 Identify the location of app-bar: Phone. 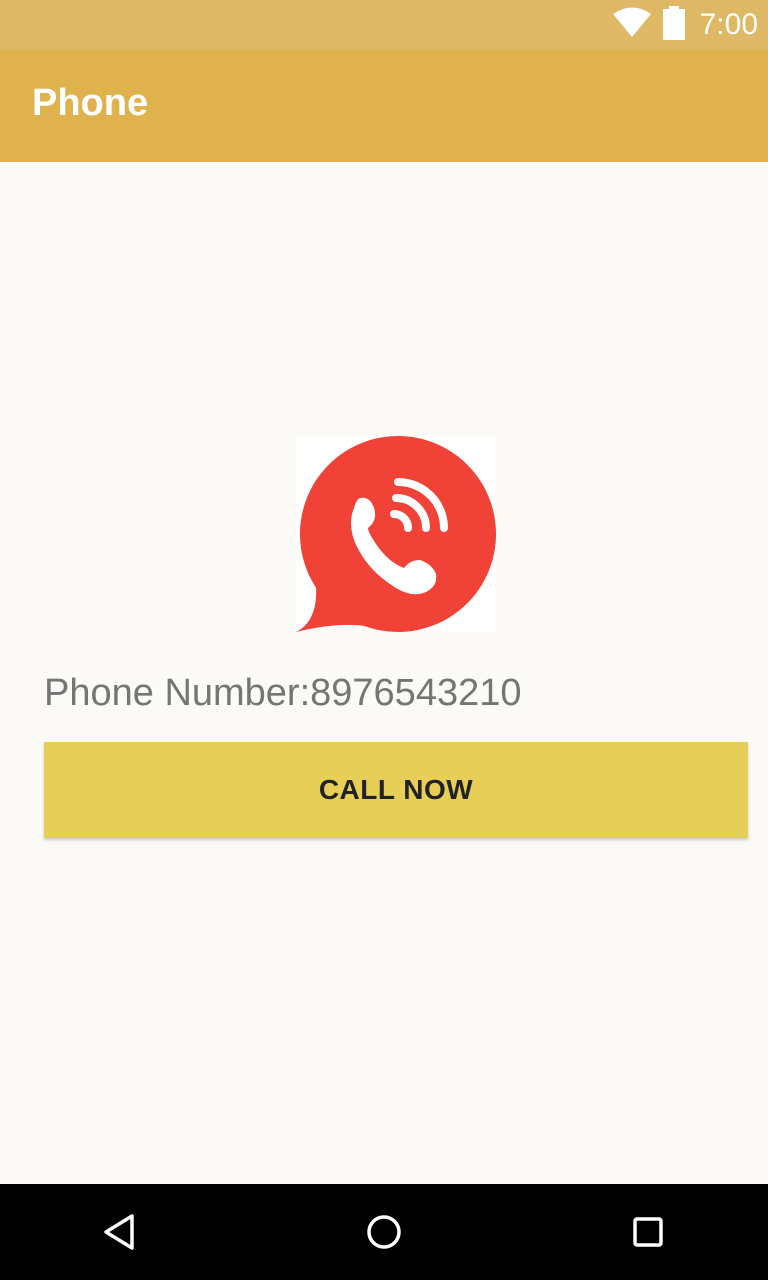
(384, 106).